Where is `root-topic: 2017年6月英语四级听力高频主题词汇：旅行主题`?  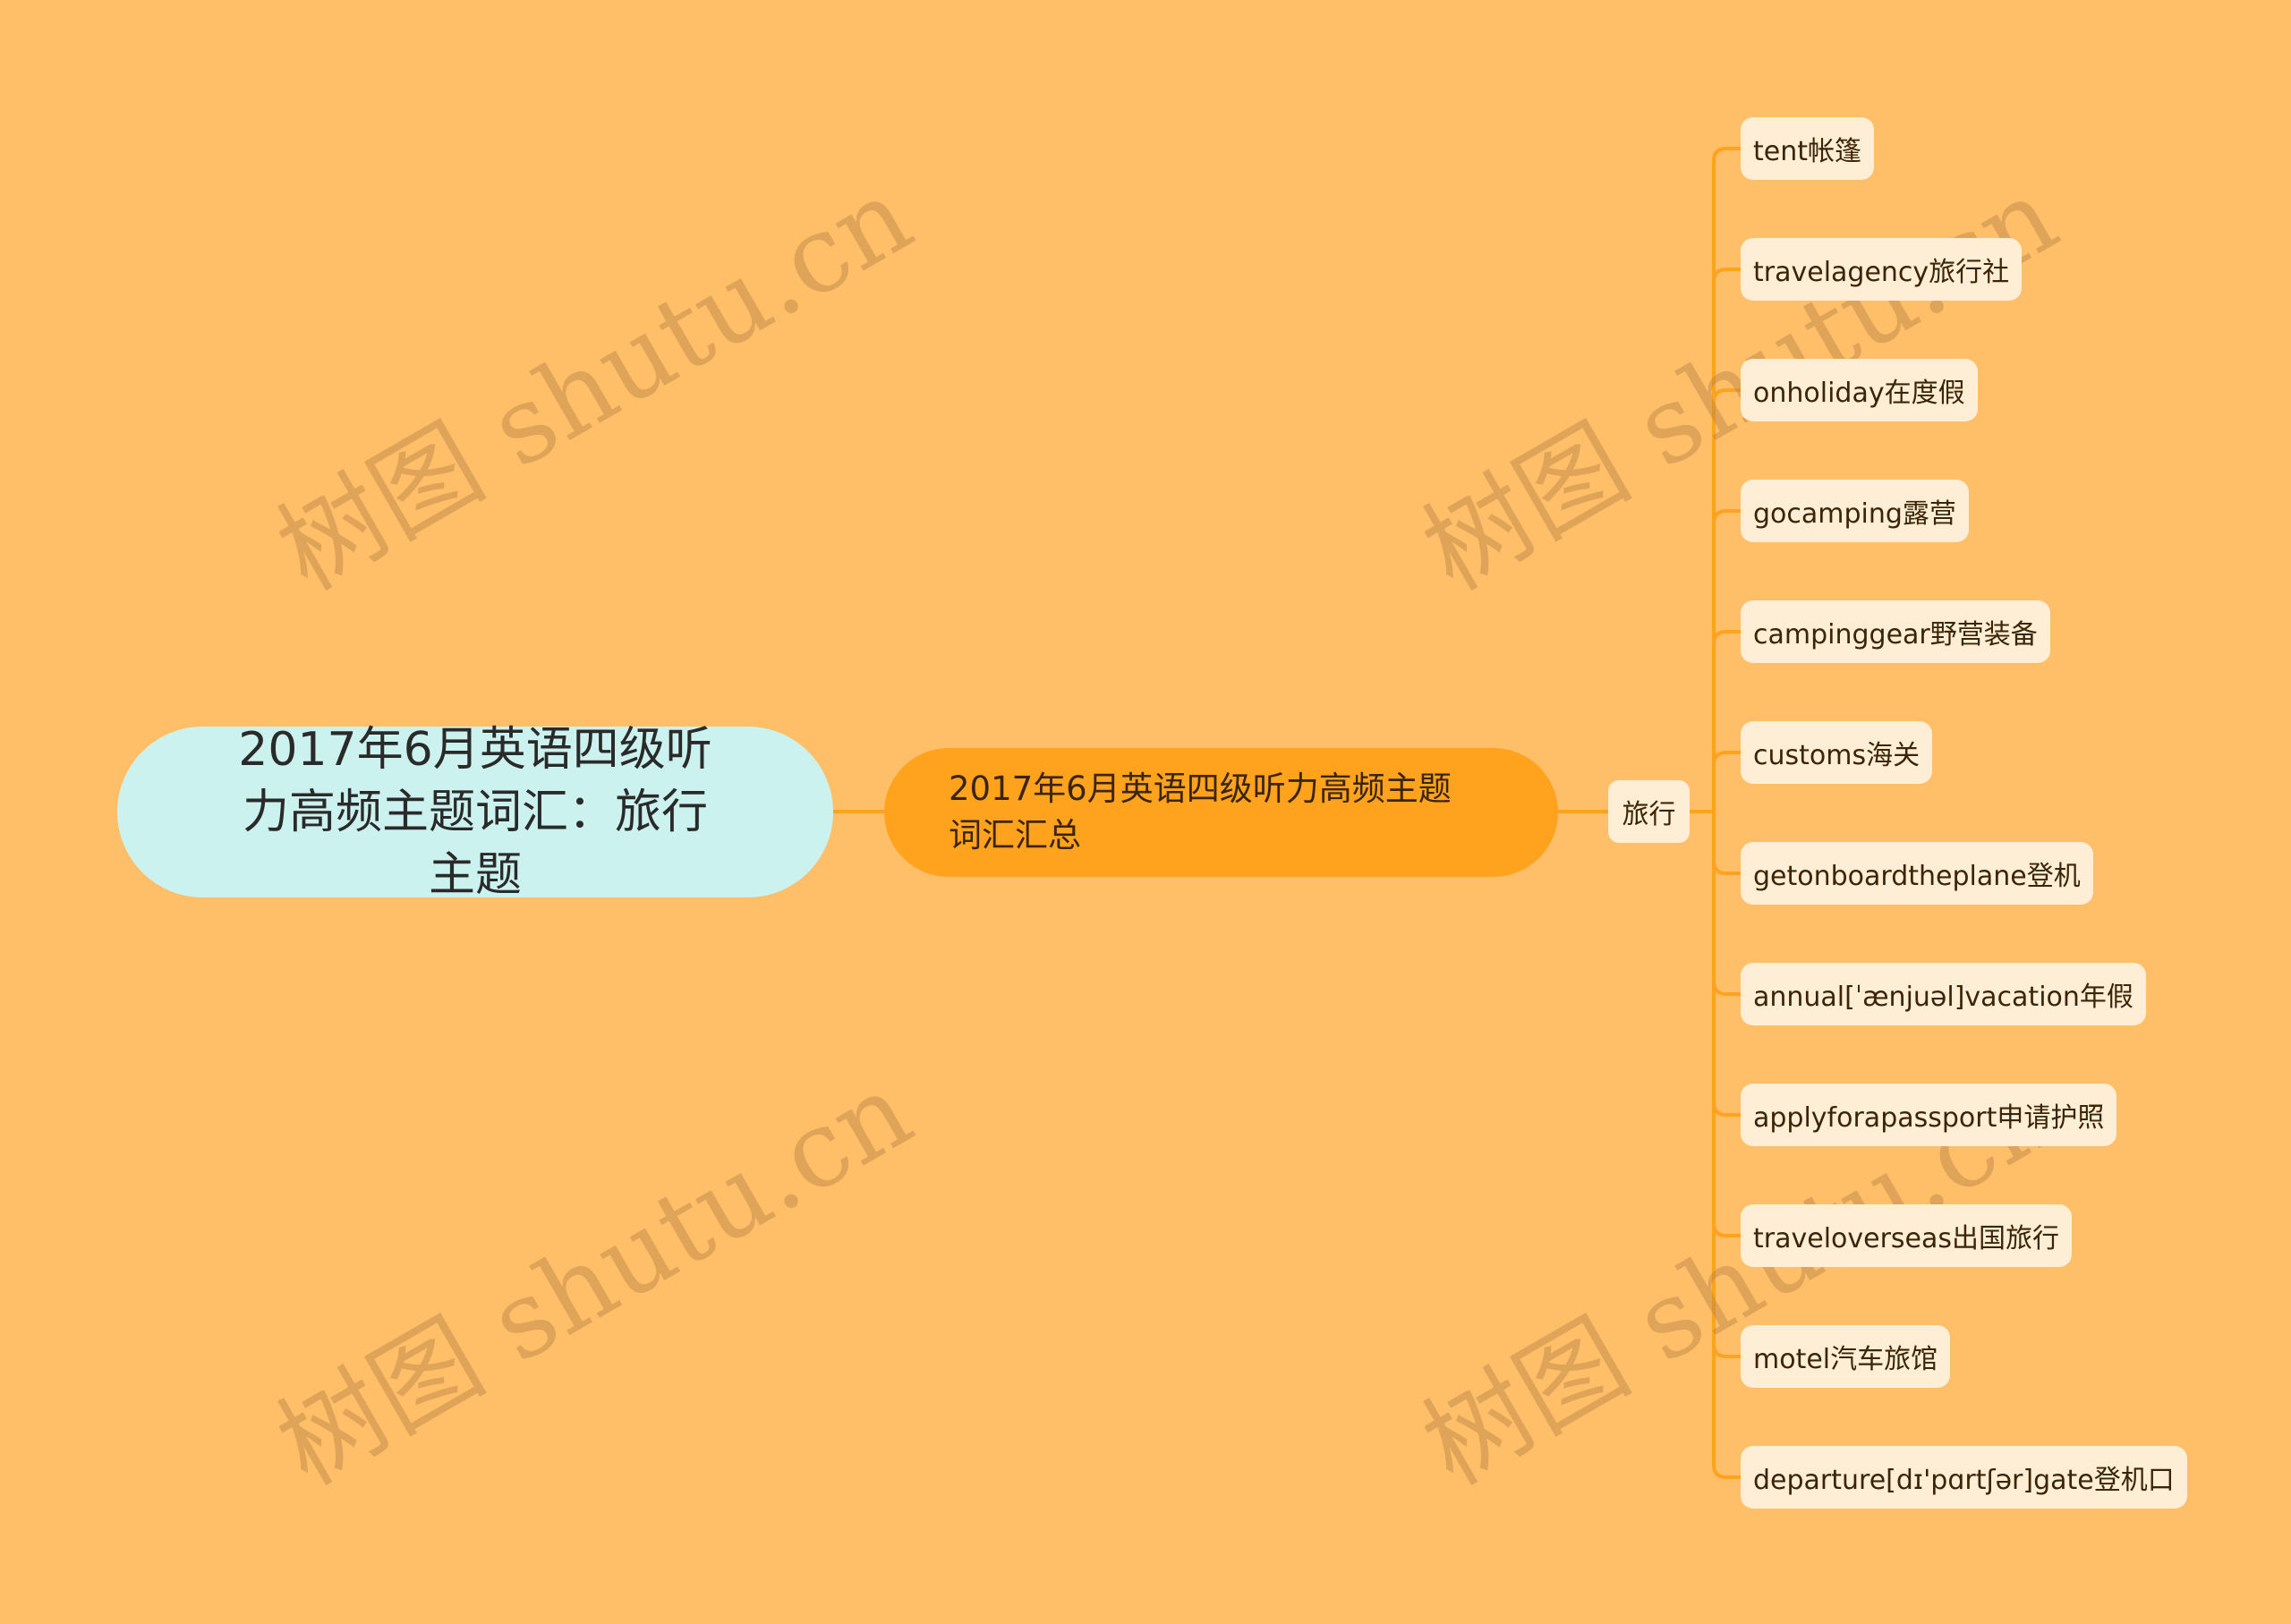 root-topic: 2017年6月英语四级听力高频主题词汇：旅行主题 is located at coordinates (475, 812).